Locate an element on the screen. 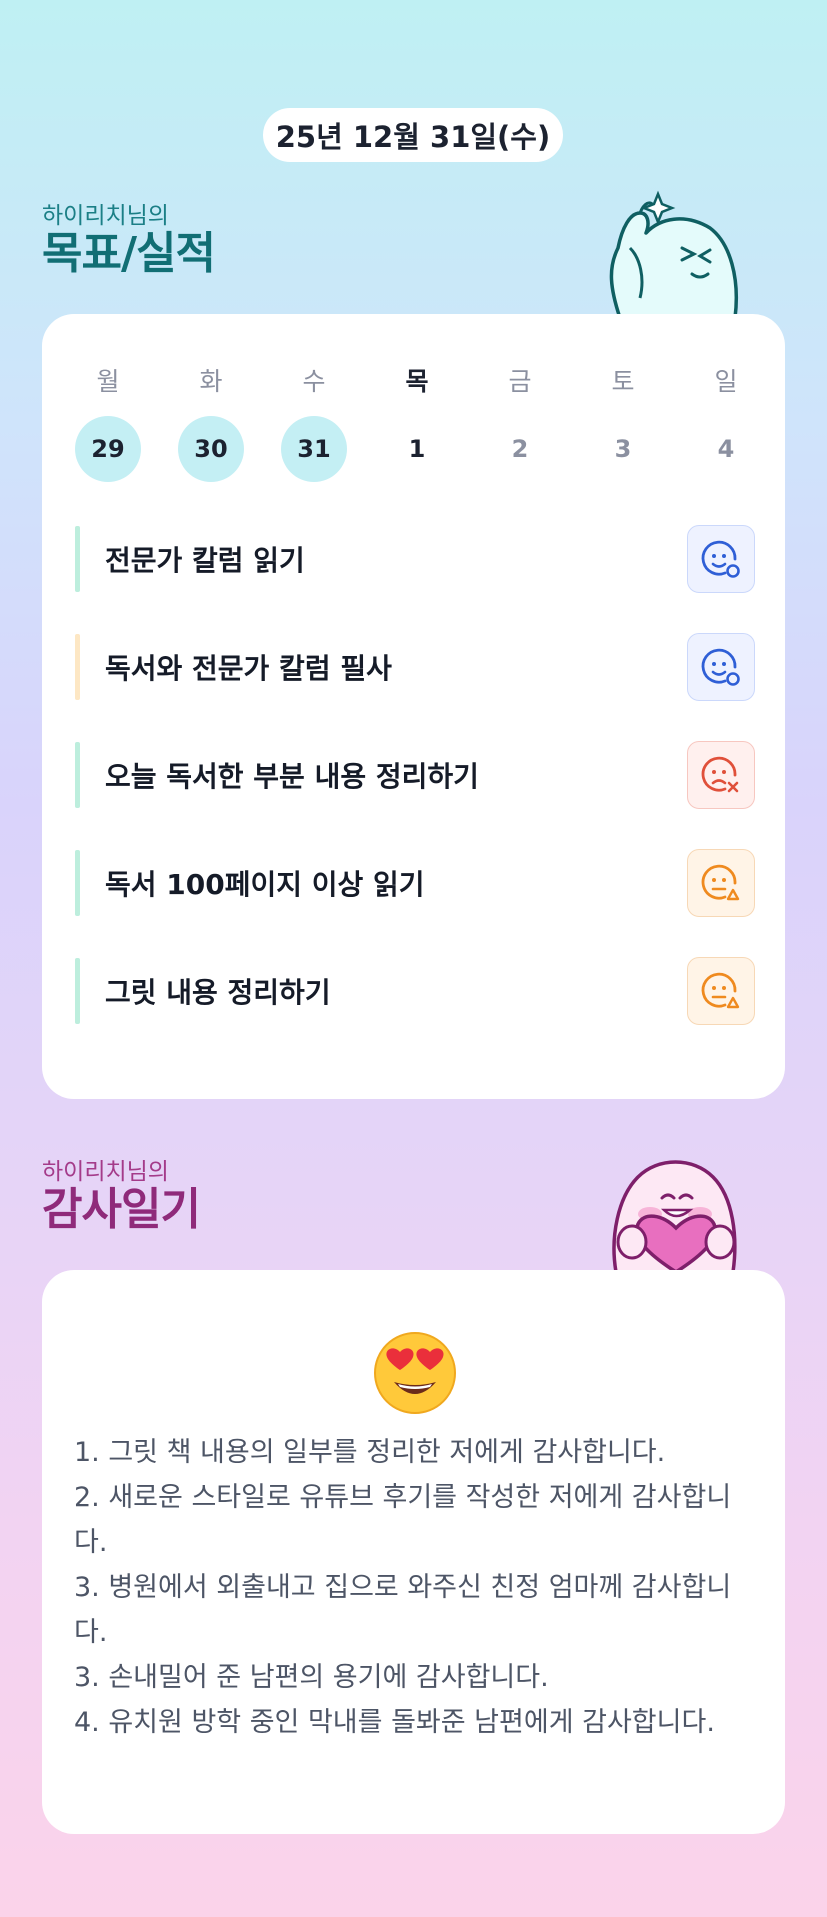  heart-hugging-mascot-icon is located at coordinates (674, 1216).